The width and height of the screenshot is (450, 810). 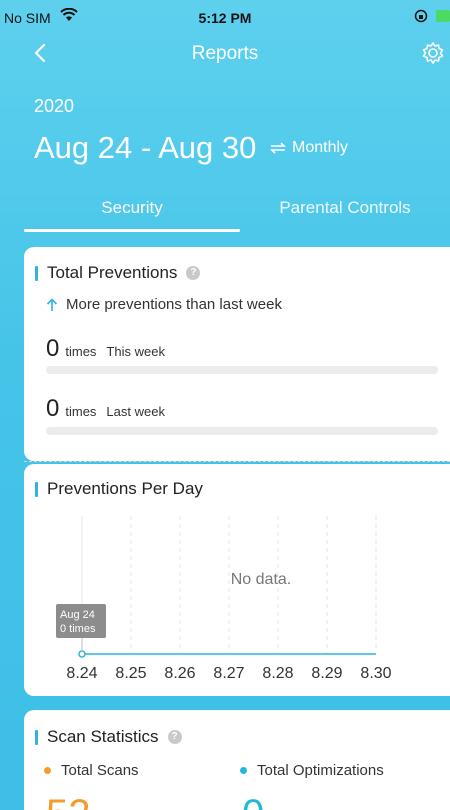 What do you see at coordinates (68, 801) in the screenshot?
I see `total-scans-value: 52` at bounding box center [68, 801].